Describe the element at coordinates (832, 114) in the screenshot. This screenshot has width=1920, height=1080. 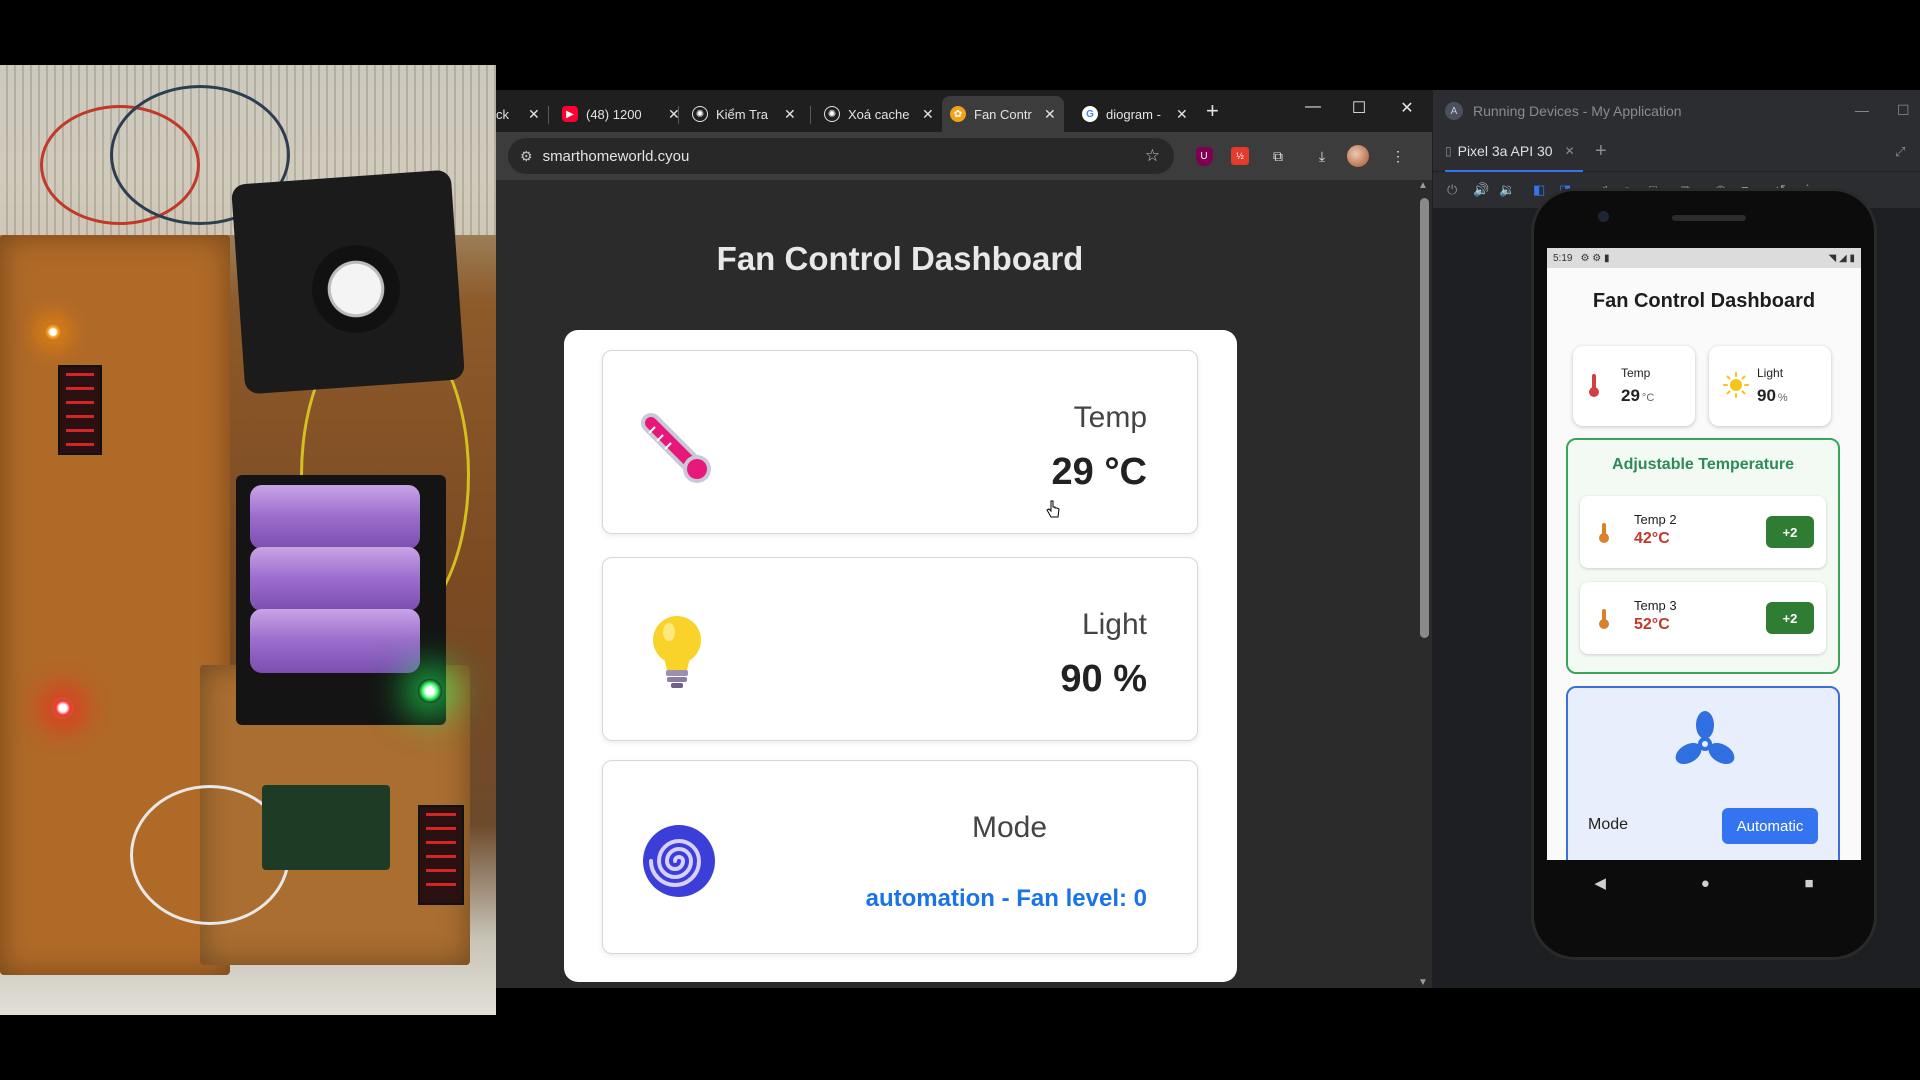
I see `chatgpt-icon: ✺` at that location.